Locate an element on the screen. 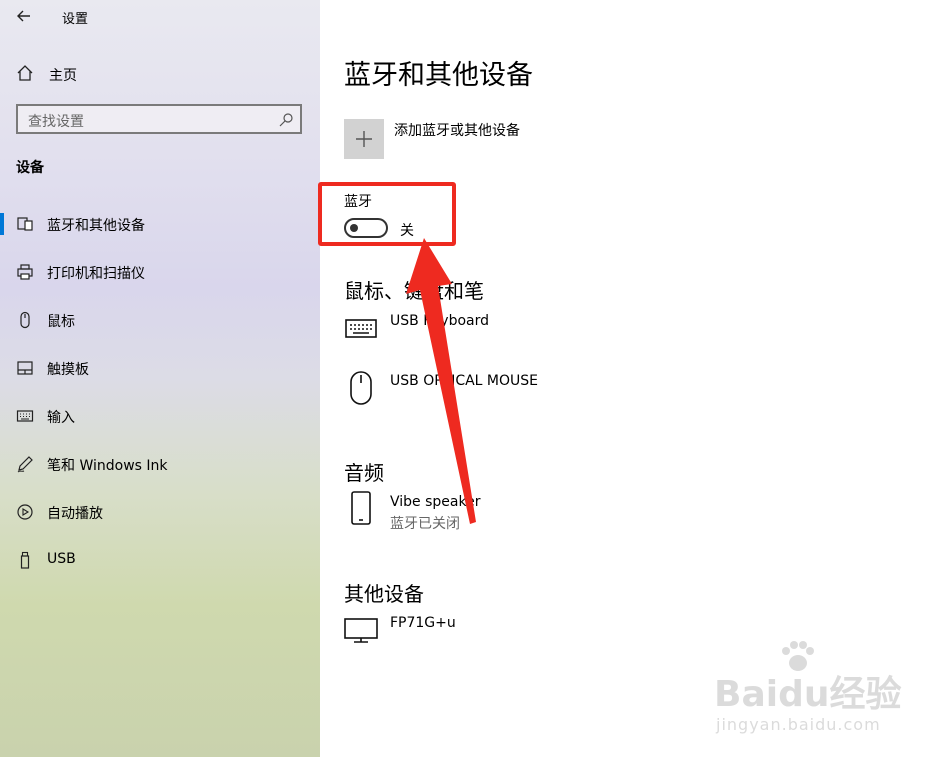 The width and height of the screenshot is (940, 757). sidebar-item-autoplay: 自动播放 is located at coordinates (160, 512).